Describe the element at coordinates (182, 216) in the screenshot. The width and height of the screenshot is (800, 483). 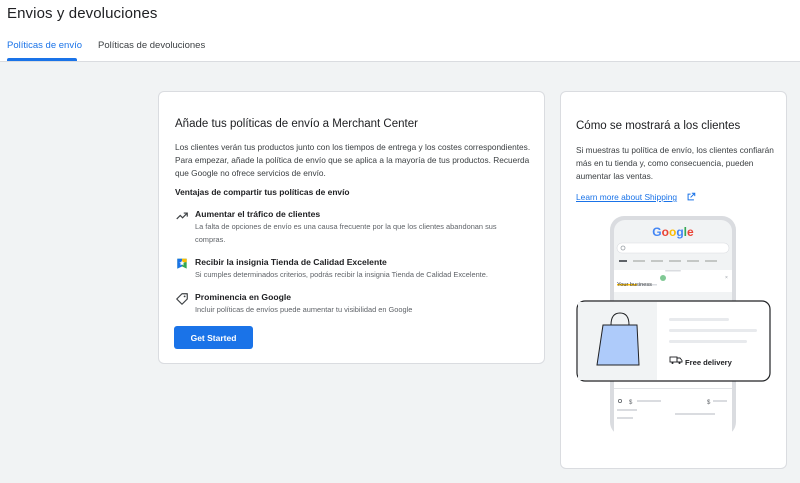
I see `trending-up-icon` at that location.